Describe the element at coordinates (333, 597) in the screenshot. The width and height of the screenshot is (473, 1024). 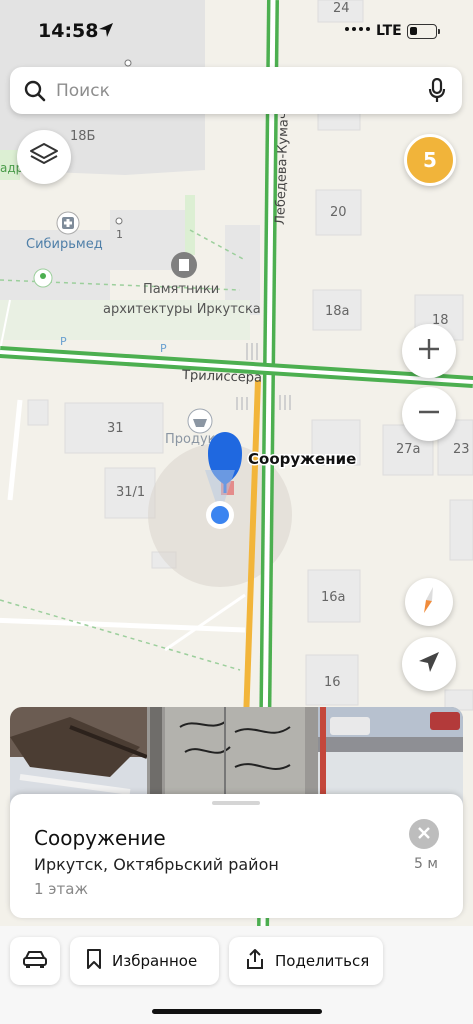
I see `building-number: 16а` at that location.